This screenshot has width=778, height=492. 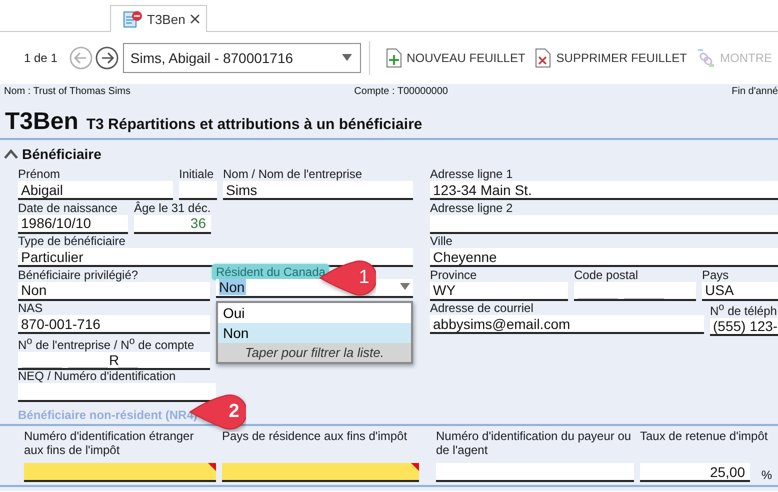 What do you see at coordinates (695, 472) in the screenshot?
I see `input-field: 25,00` at bounding box center [695, 472].